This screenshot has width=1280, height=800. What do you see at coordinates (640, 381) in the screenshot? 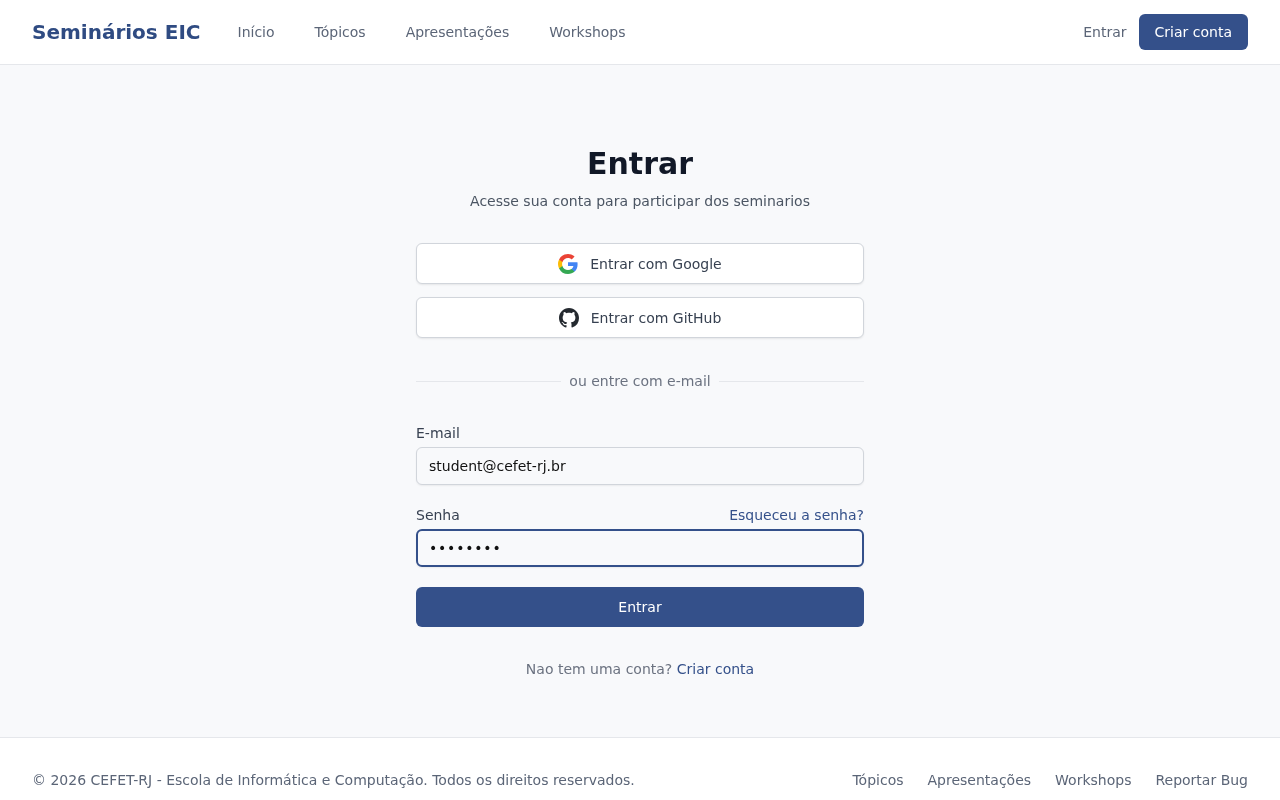
I see `divider-label: ou entre com e-mail` at bounding box center [640, 381].